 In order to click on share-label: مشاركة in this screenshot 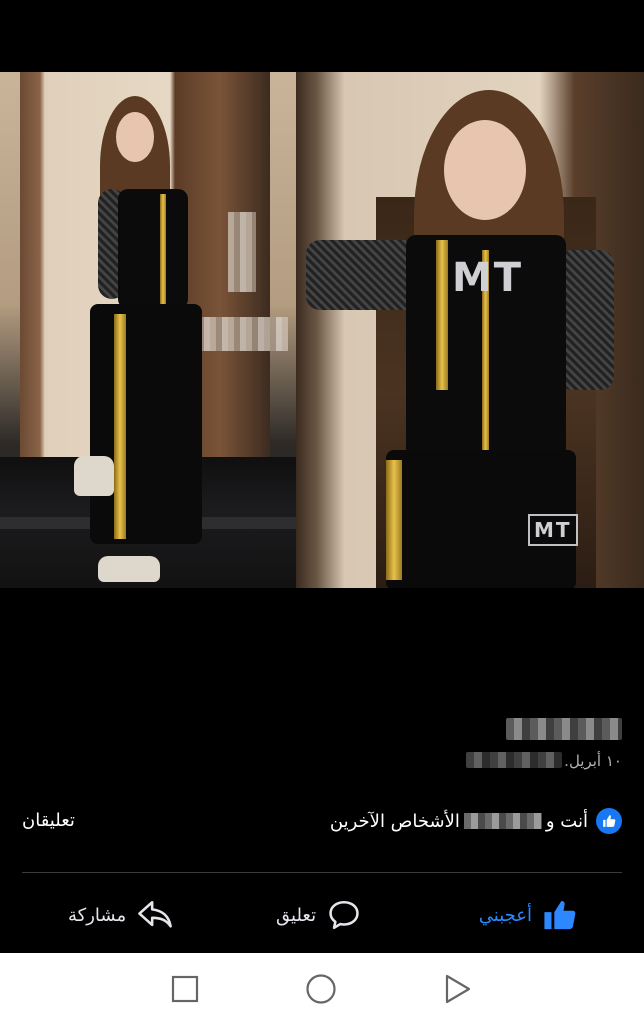, I will do `click(97, 915)`.